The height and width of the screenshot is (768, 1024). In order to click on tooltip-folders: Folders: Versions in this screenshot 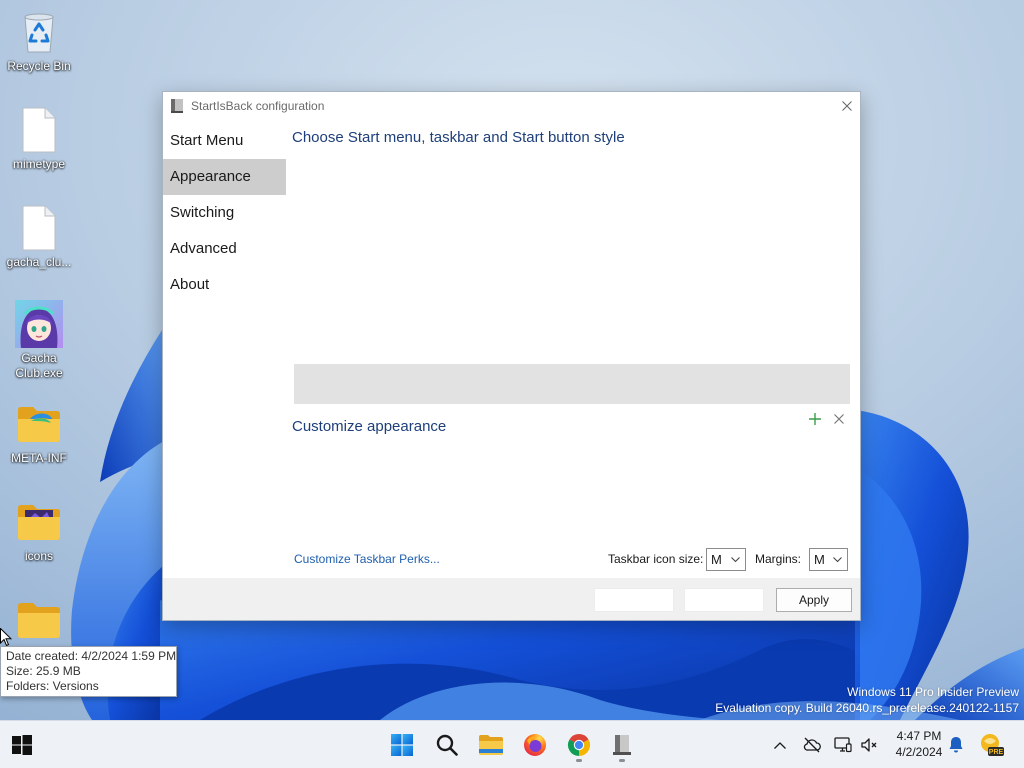, I will do `click(52, 686)`.